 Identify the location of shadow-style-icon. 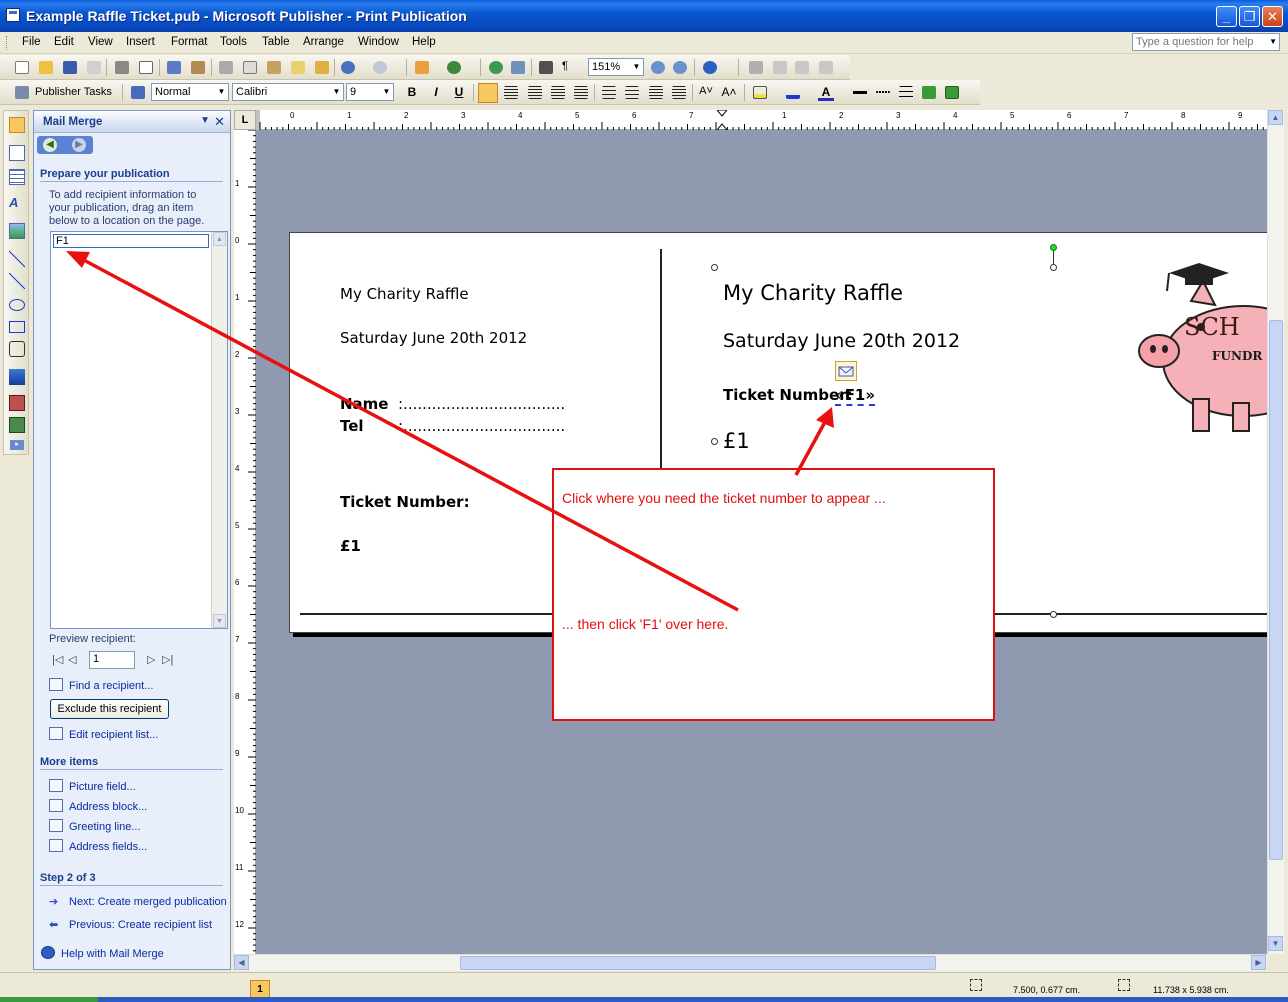
(929, 93).